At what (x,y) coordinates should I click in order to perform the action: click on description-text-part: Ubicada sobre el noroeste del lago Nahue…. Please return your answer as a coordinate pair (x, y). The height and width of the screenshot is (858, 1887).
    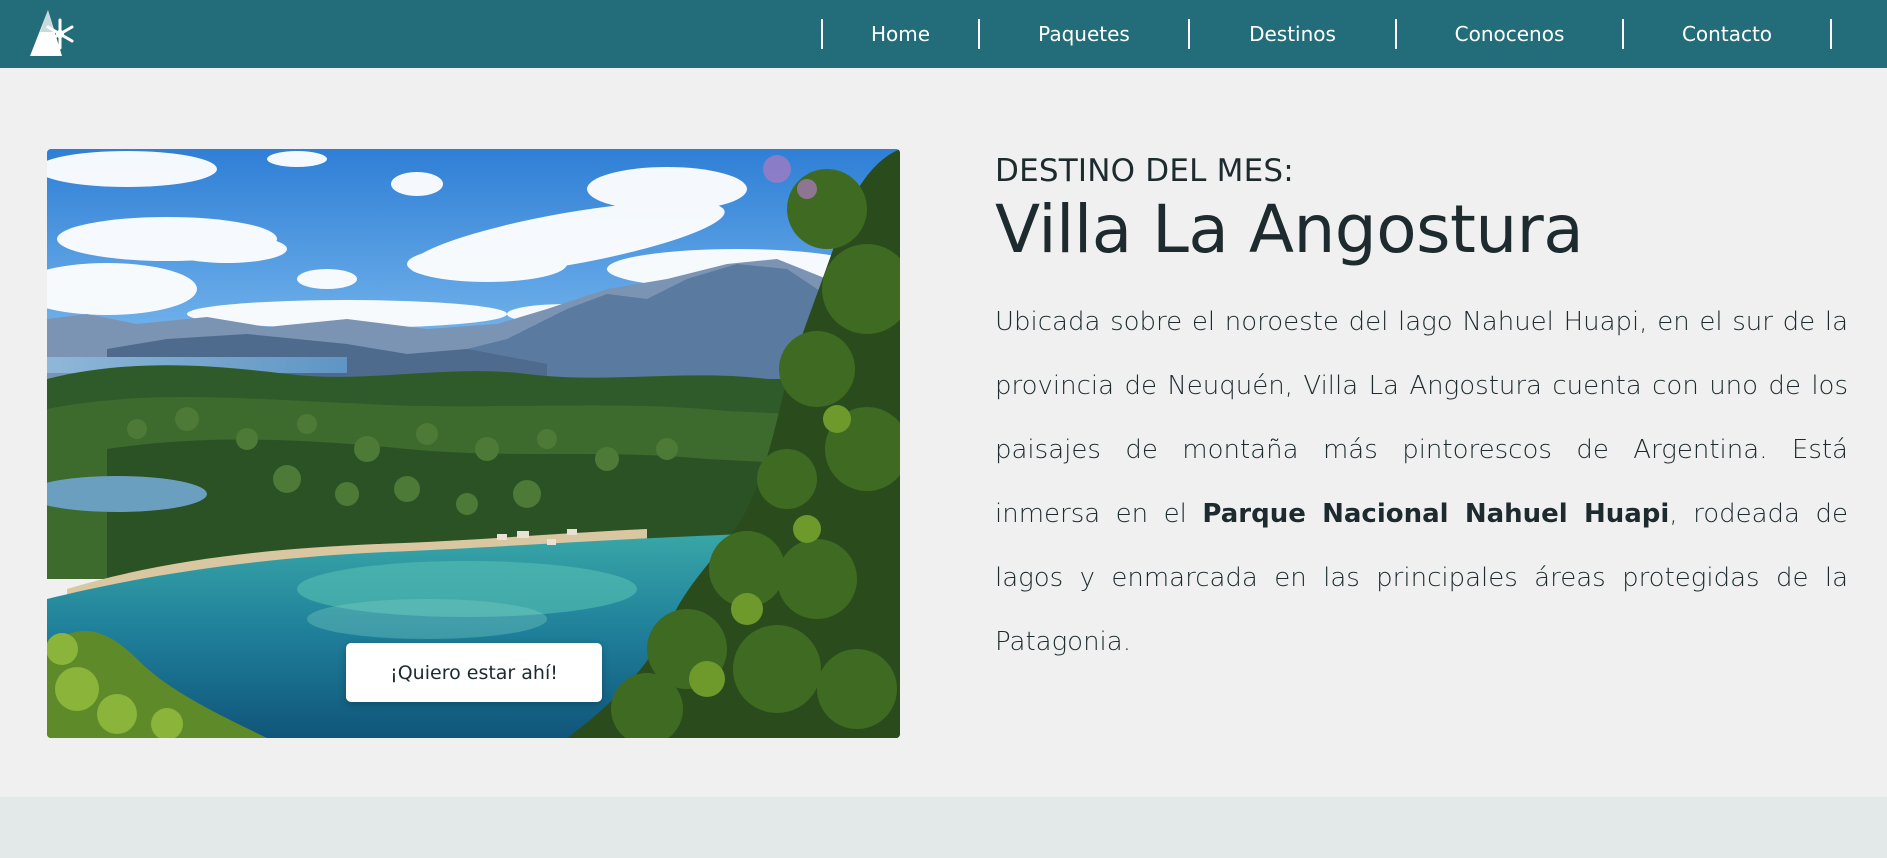
    Looking at the image, I should click on (1421, 418).